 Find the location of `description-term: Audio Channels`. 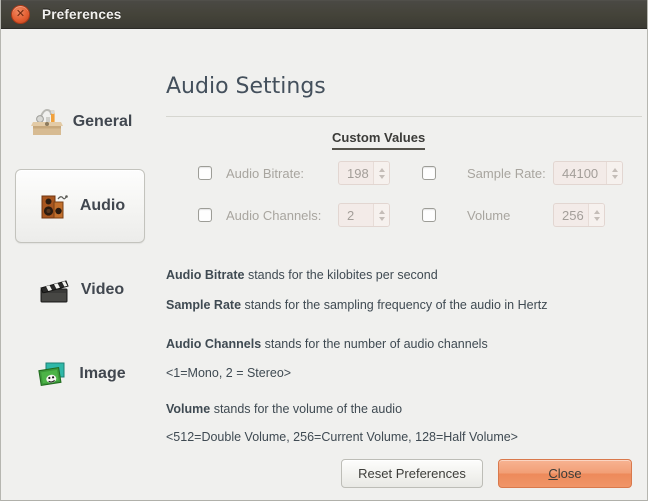

description-term: Audio Channels is located at coordinates (214, 344).